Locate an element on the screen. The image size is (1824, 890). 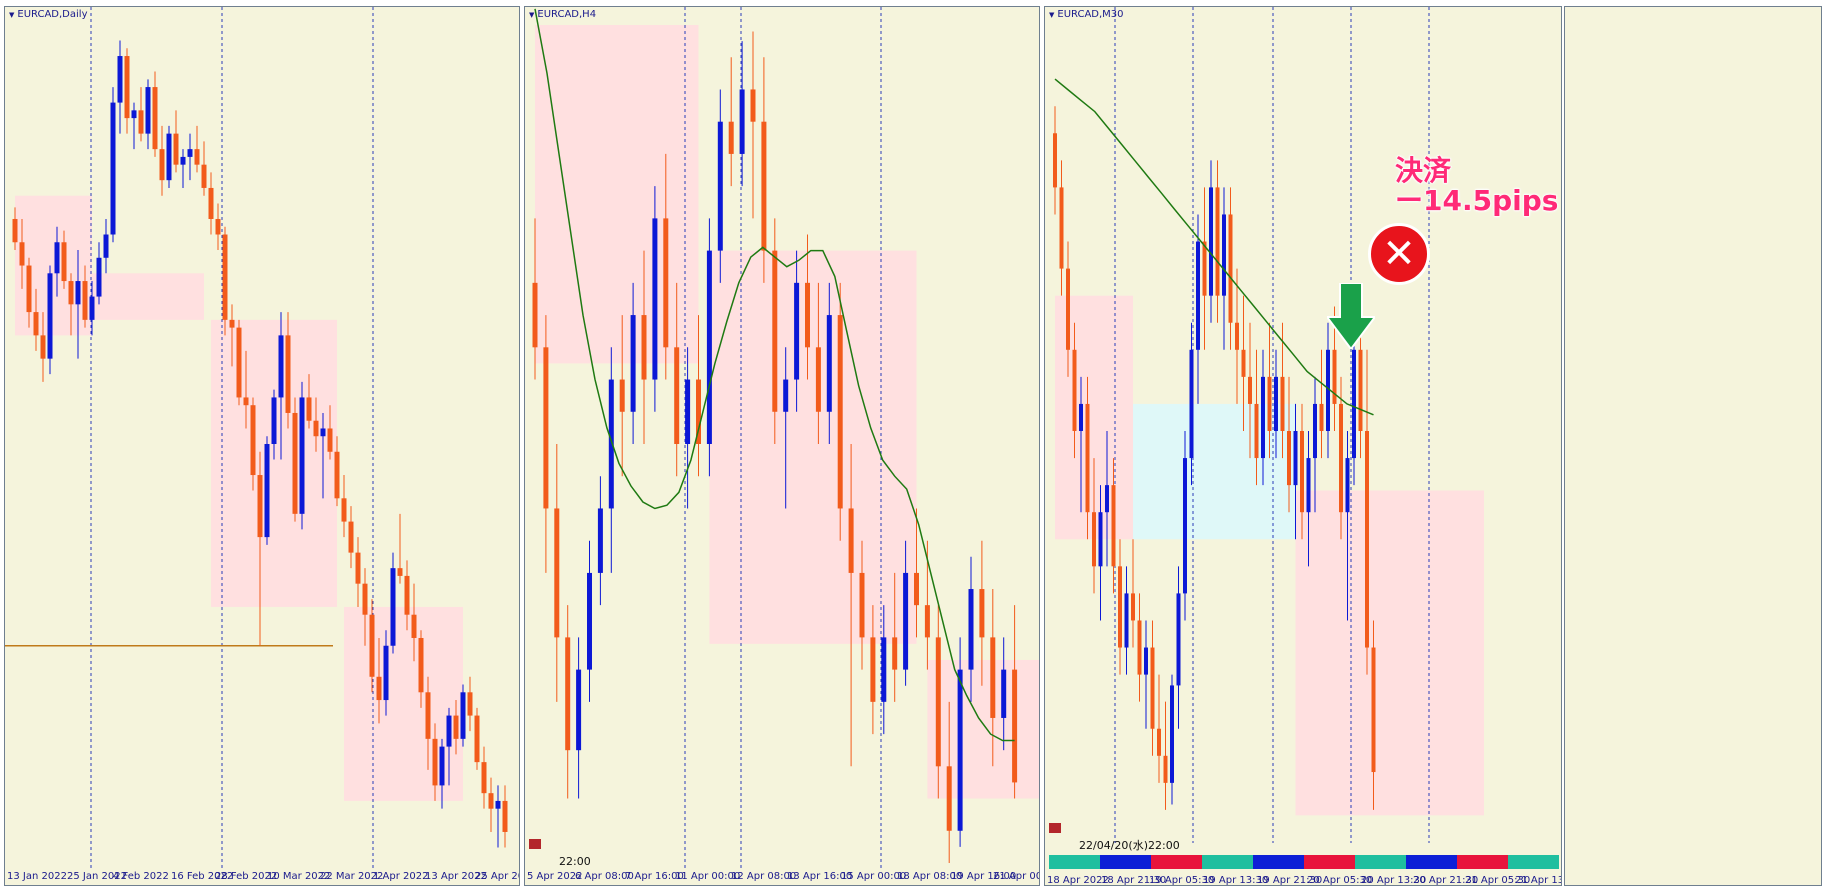
chart-panel-overflow is located at coordinates (1693, 446).